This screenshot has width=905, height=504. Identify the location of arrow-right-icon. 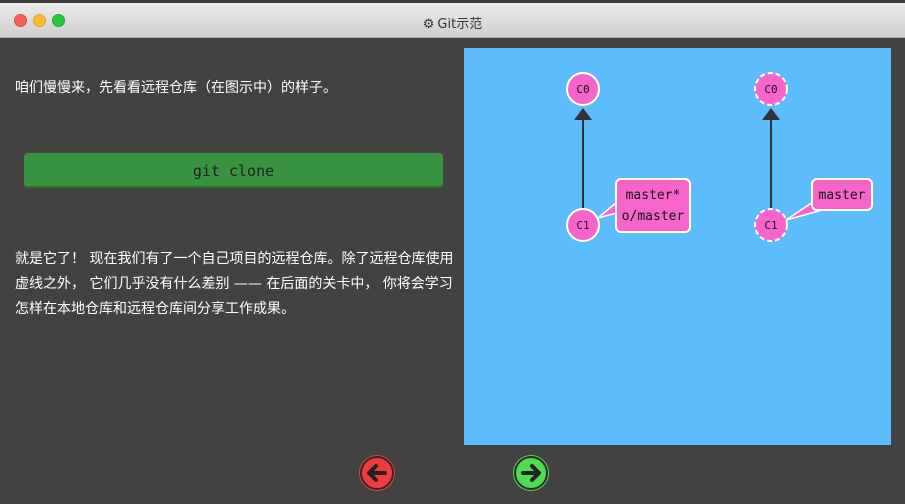
(531, 473).